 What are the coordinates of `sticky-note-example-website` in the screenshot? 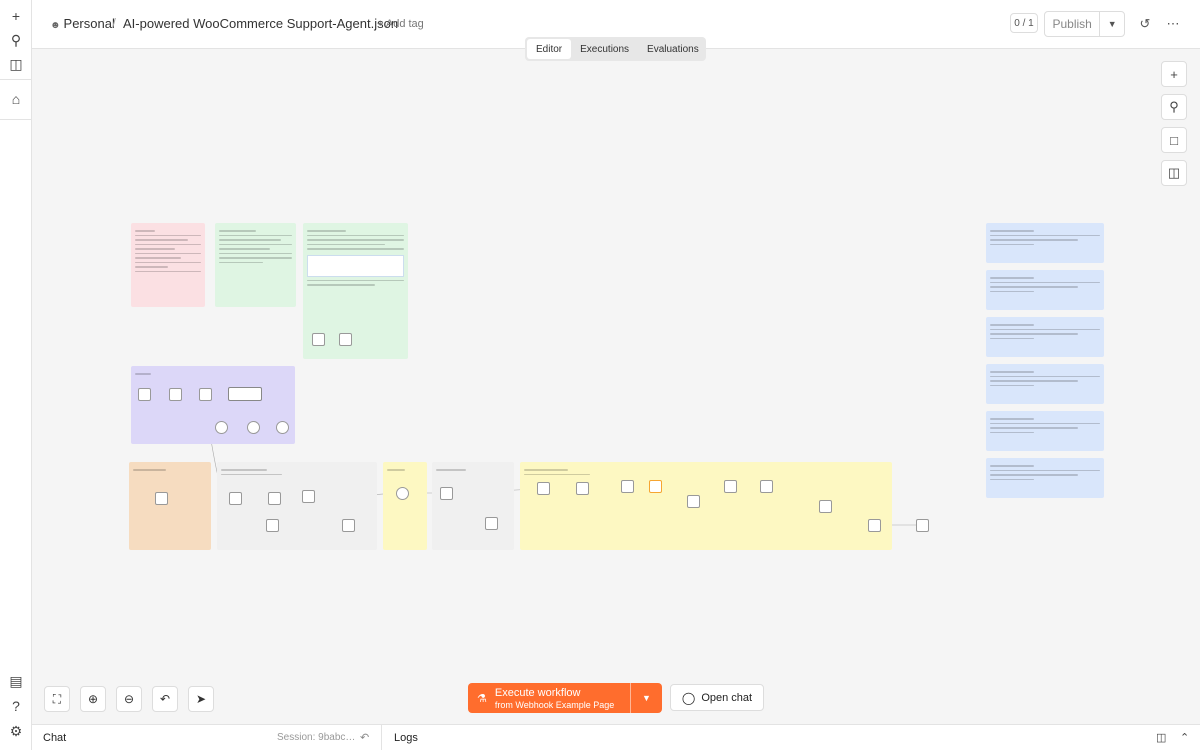 It's located at (255, 265).